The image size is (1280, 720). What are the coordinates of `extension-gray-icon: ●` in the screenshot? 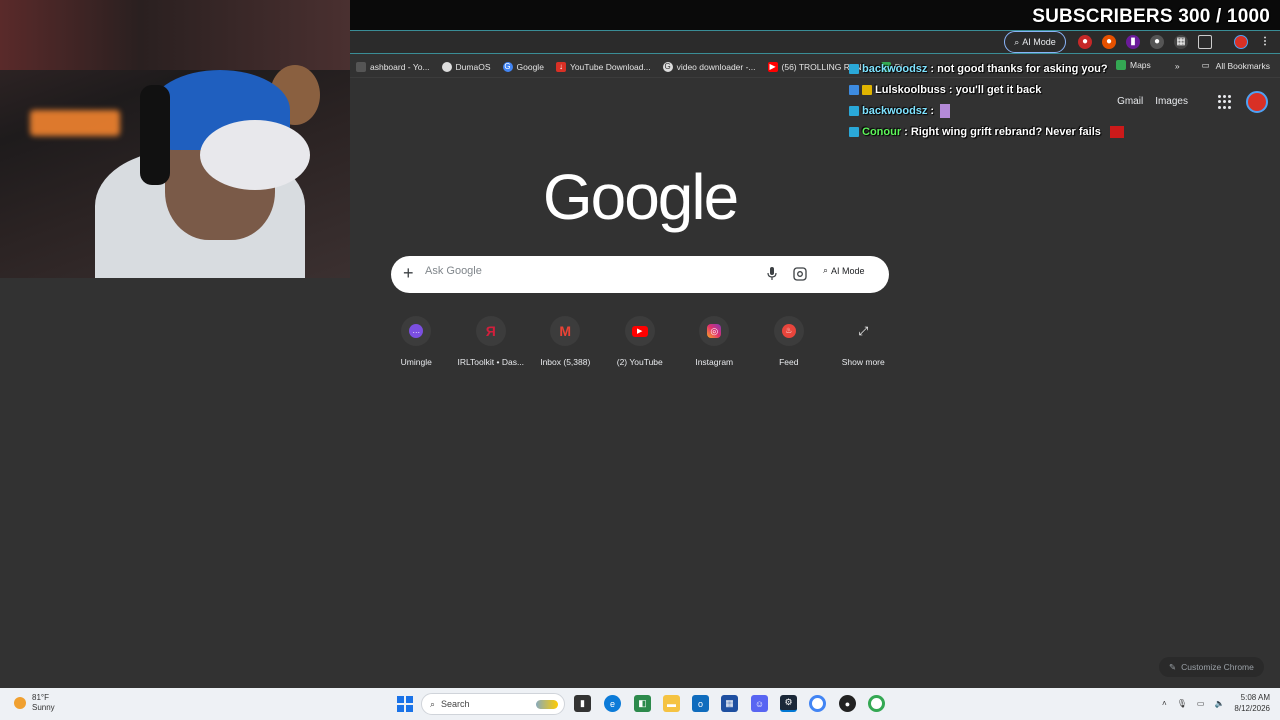 It's located at (1157, 42).